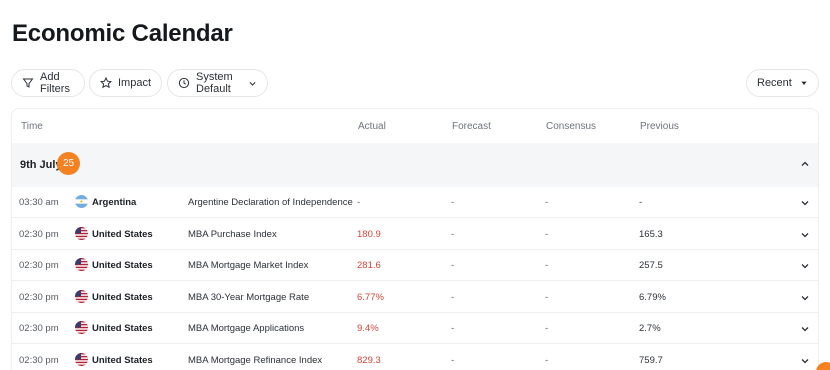 This screenshot has width=830, height=370. I want to click on event-name: MBA Mortgage Applications, so click(246, 328).